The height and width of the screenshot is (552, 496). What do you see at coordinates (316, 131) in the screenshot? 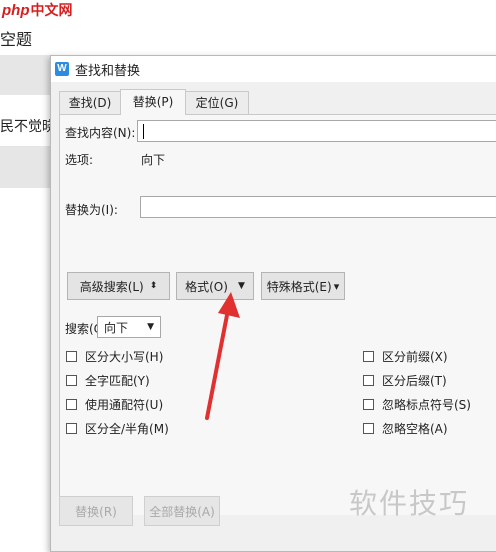
I see `find-input` at bounding box center [316, 131].